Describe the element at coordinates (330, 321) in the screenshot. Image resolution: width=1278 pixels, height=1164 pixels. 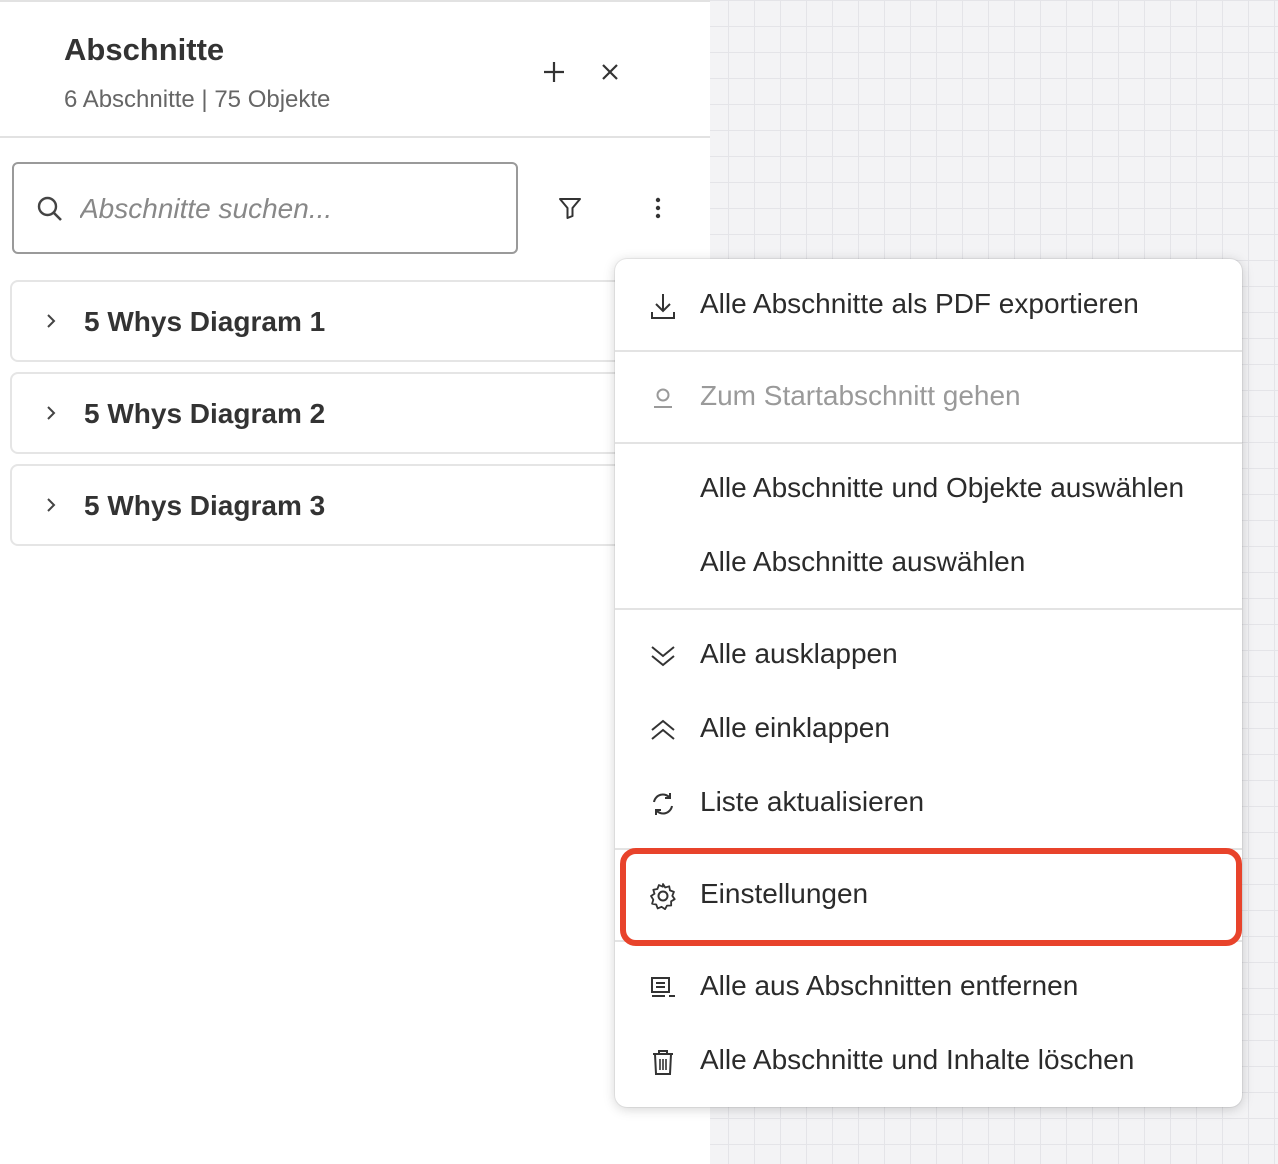
I see `section-item: 5 Whys Diagram 1` at that location.